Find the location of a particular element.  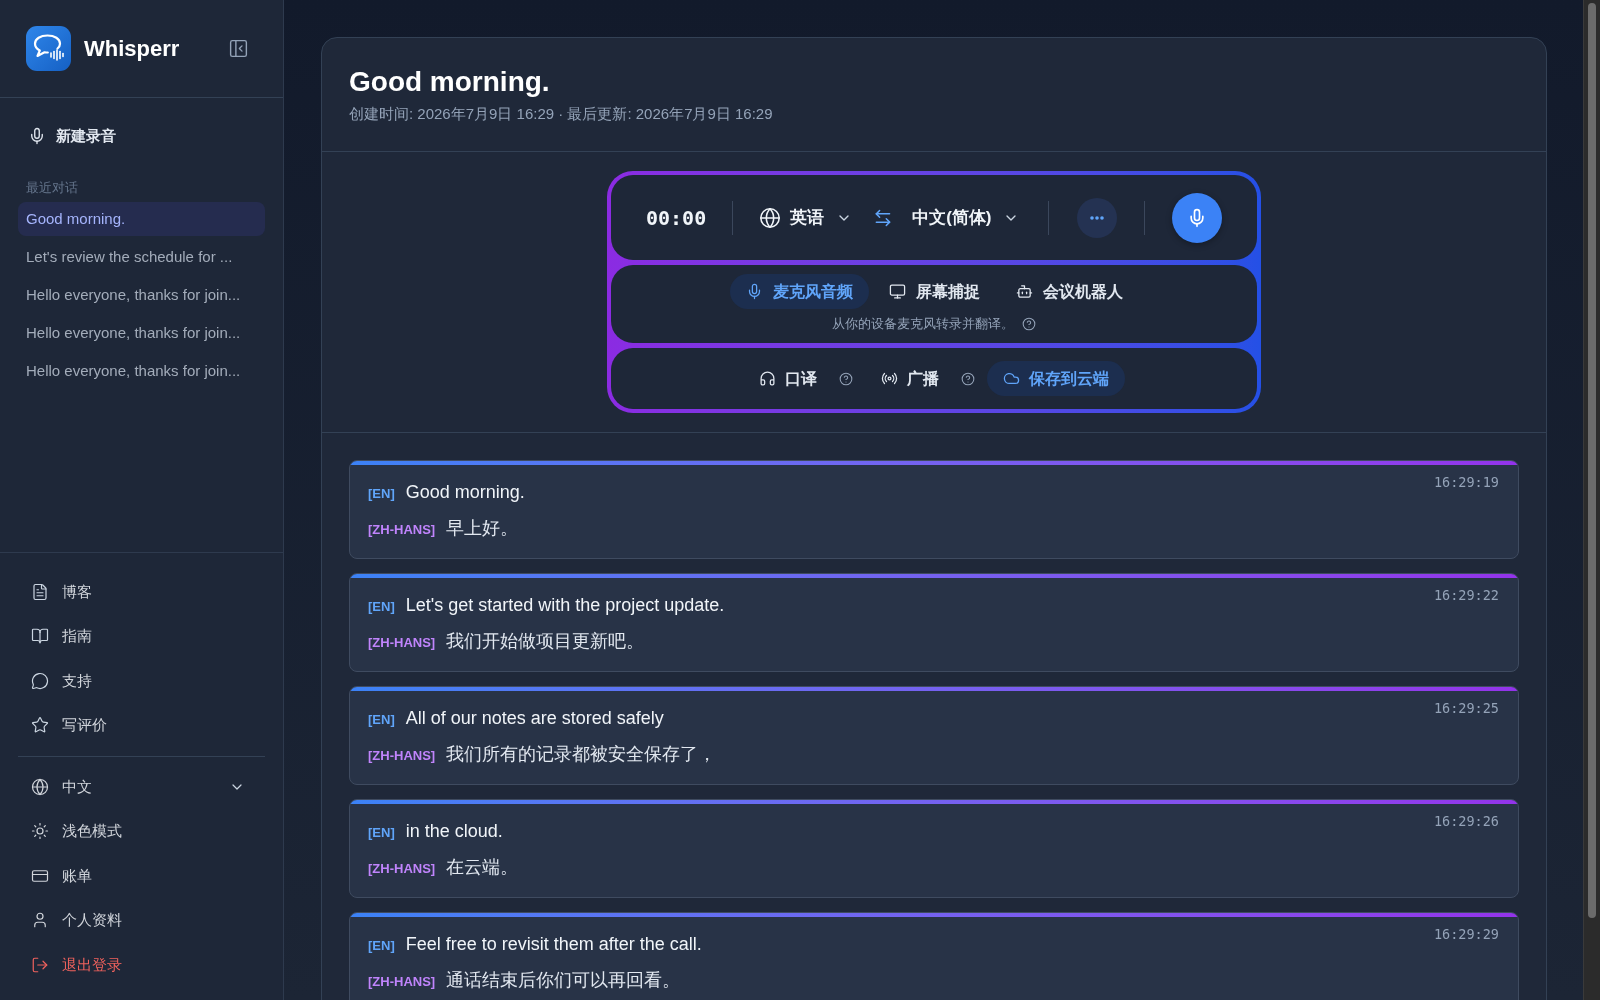

star-icon is located at coordinates (40, 725).